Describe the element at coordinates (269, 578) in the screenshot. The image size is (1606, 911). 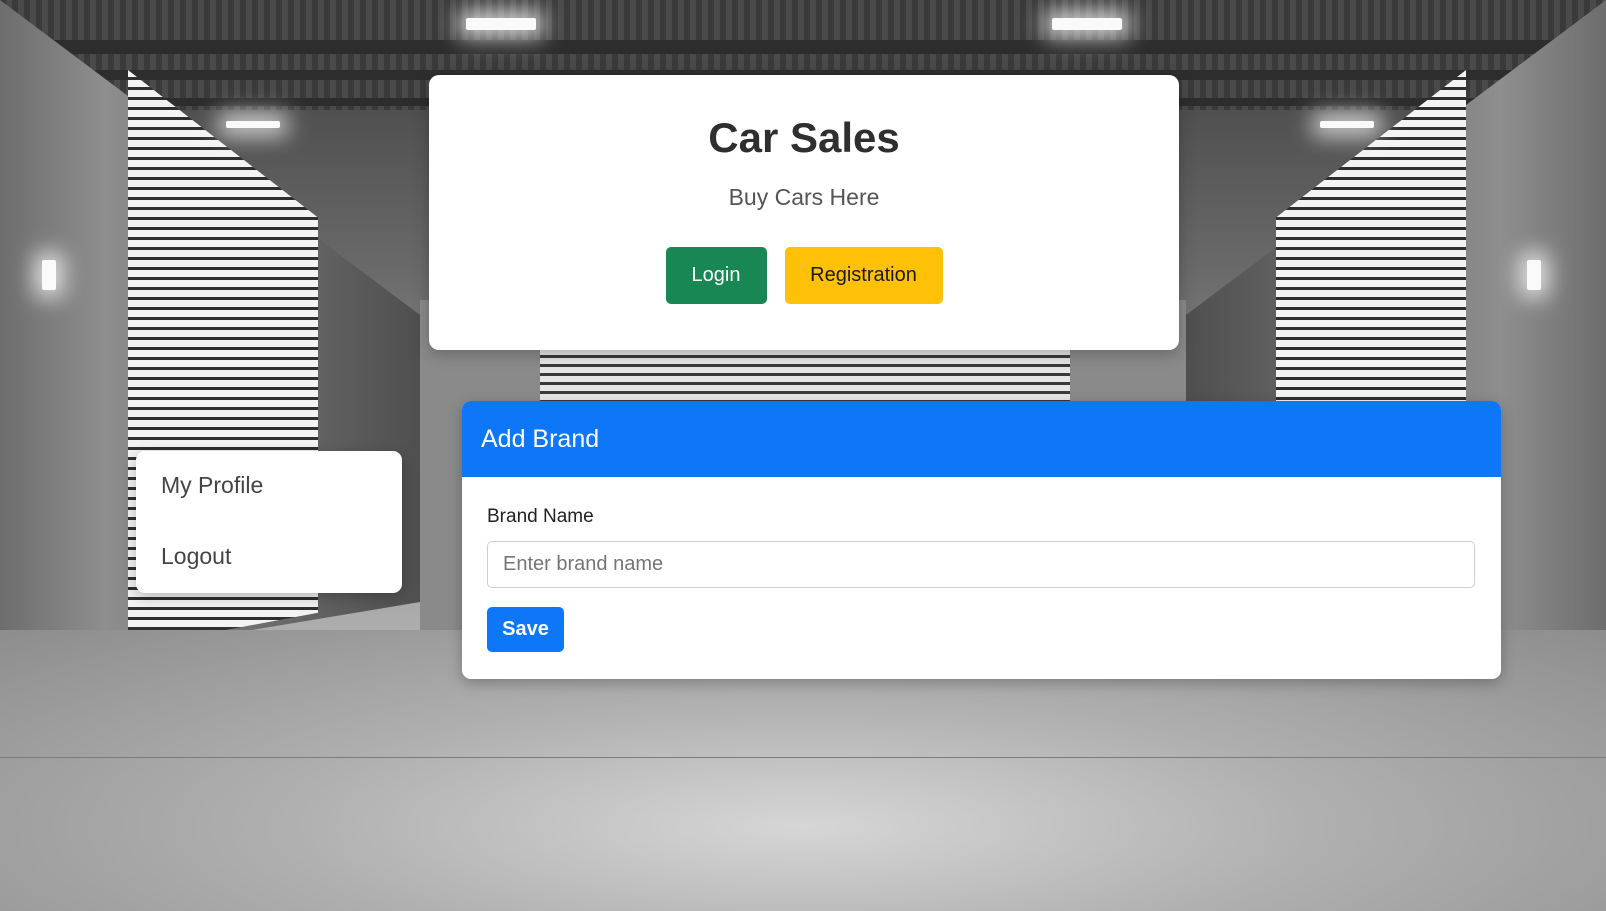
I see `sidebar-item-logout: Logout` at that location.